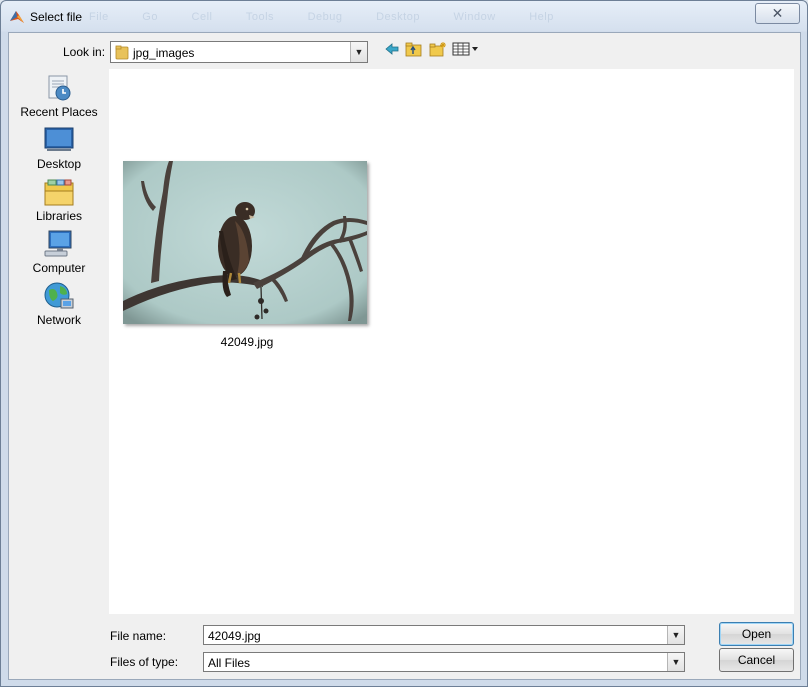 Image resolution: width=808 pixels, height=687 pixels. Describe the element at coordinates (229, 663) in the screenshot. I see `file-type-value: All Files` at that location.